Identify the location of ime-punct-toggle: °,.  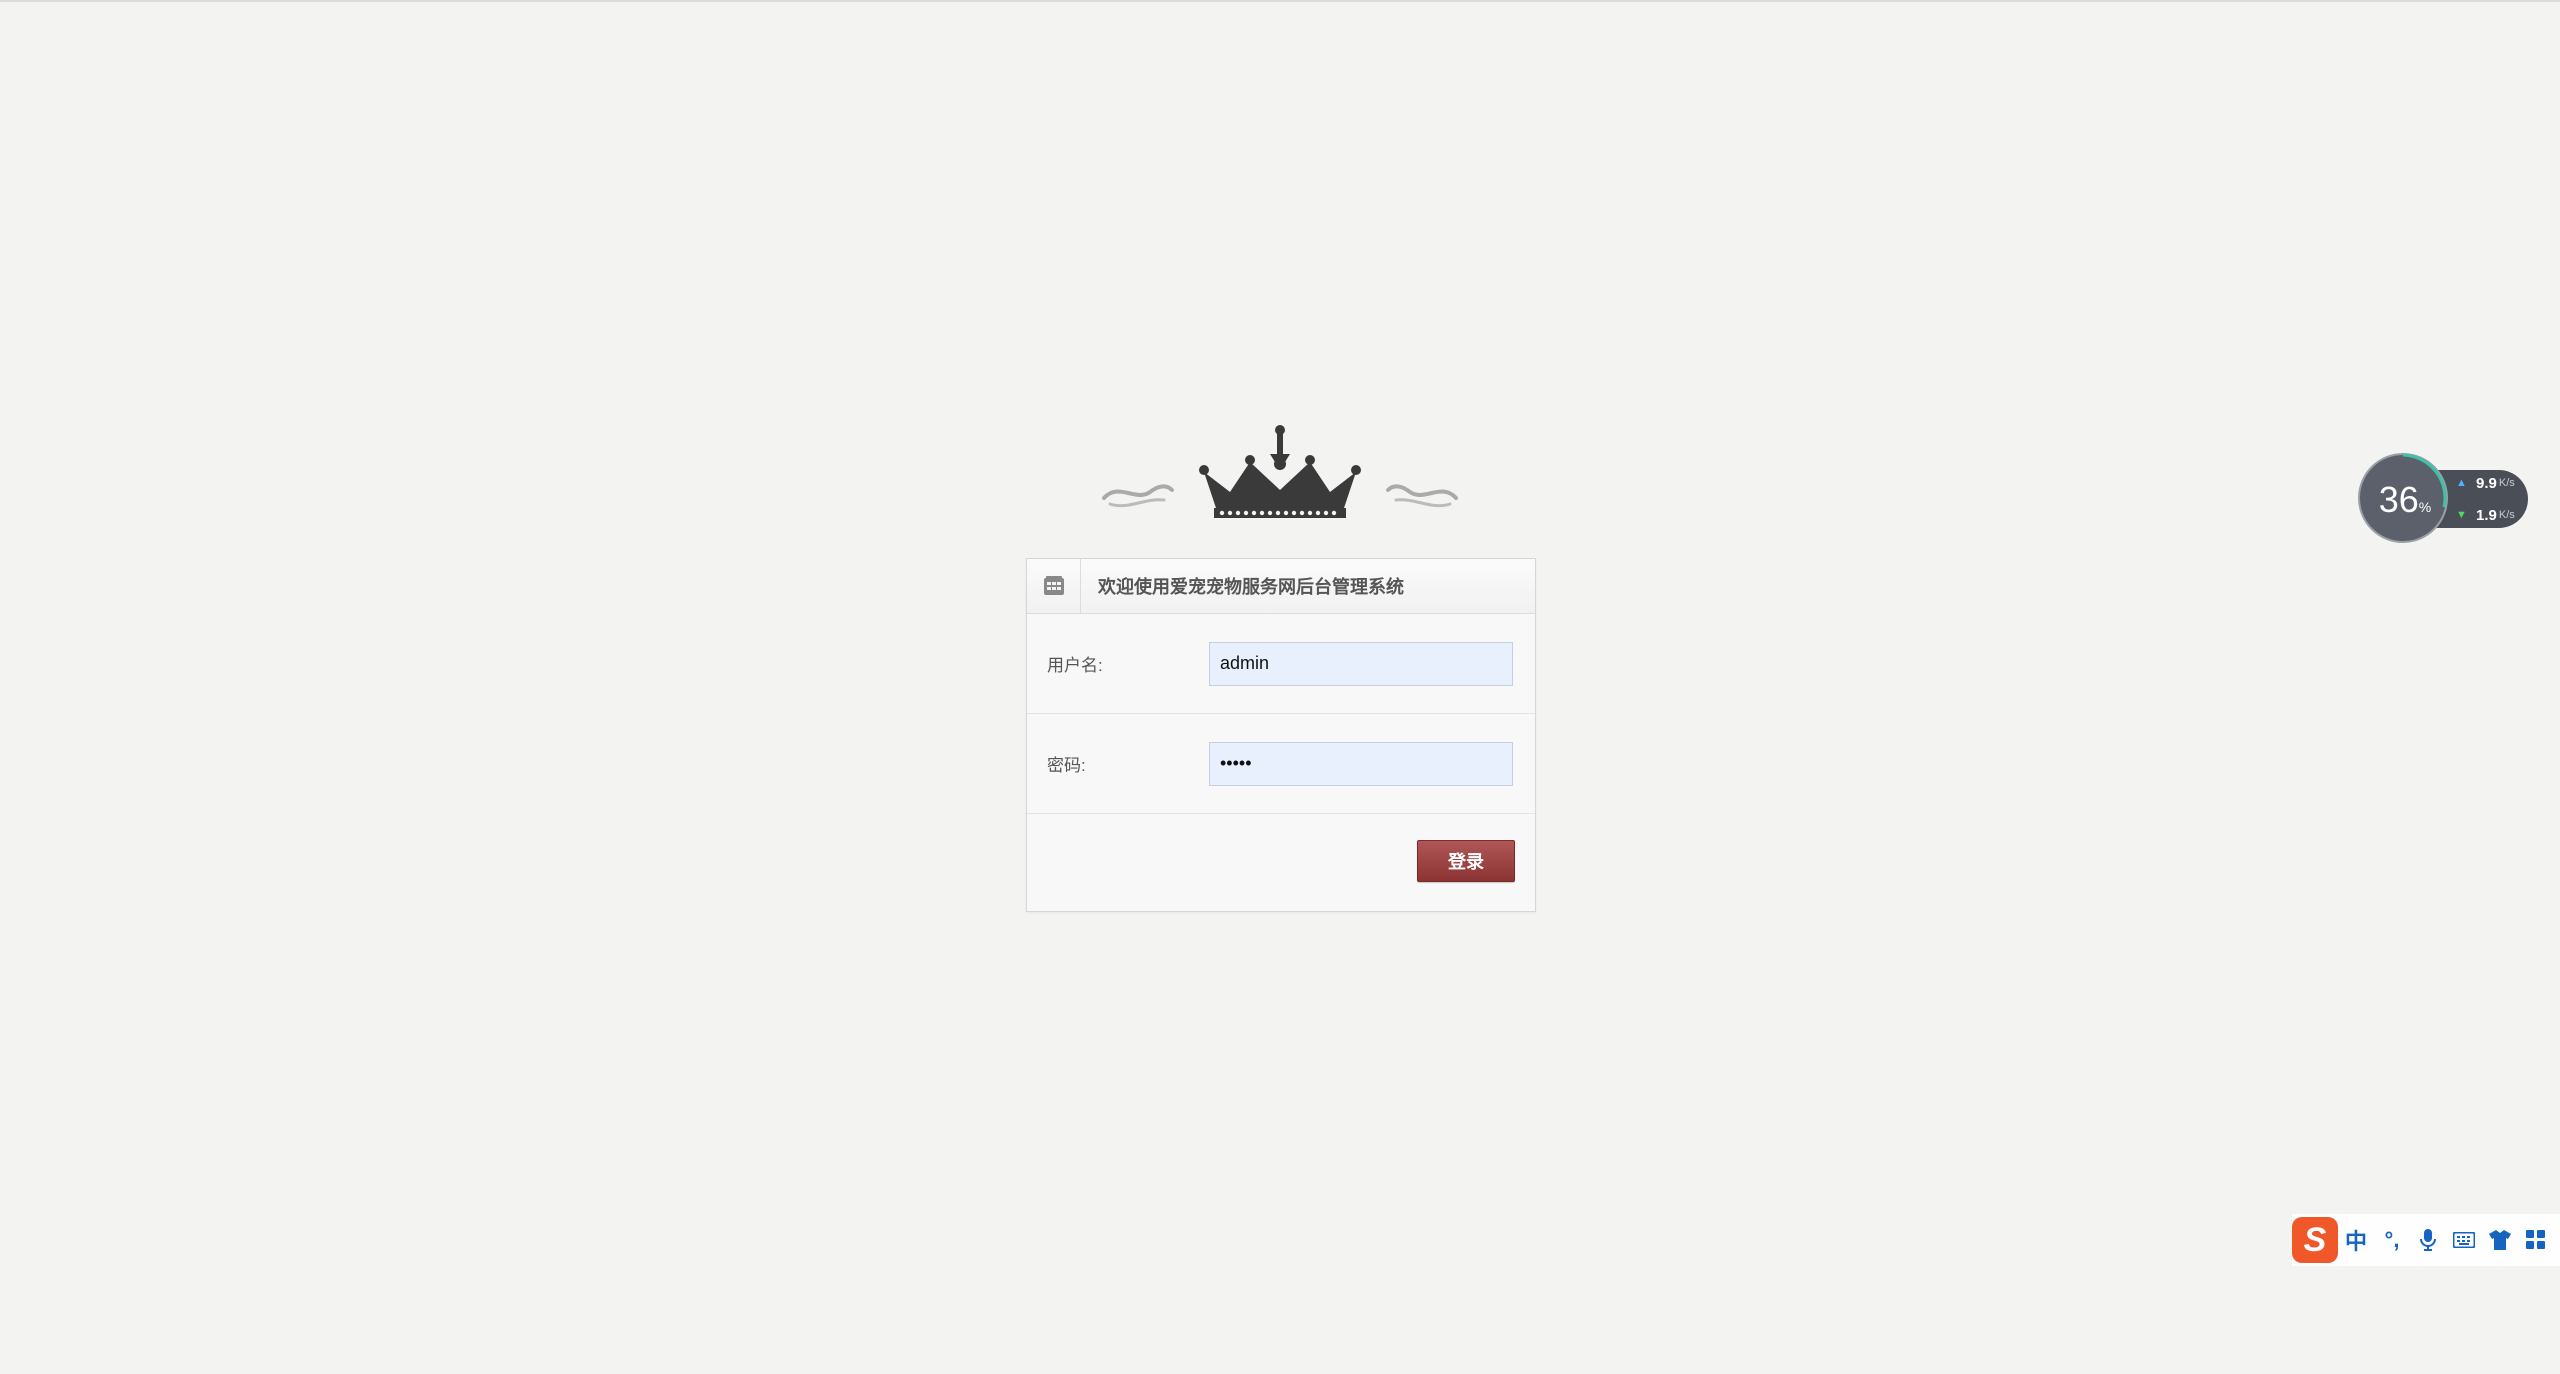
(2392, 1240).